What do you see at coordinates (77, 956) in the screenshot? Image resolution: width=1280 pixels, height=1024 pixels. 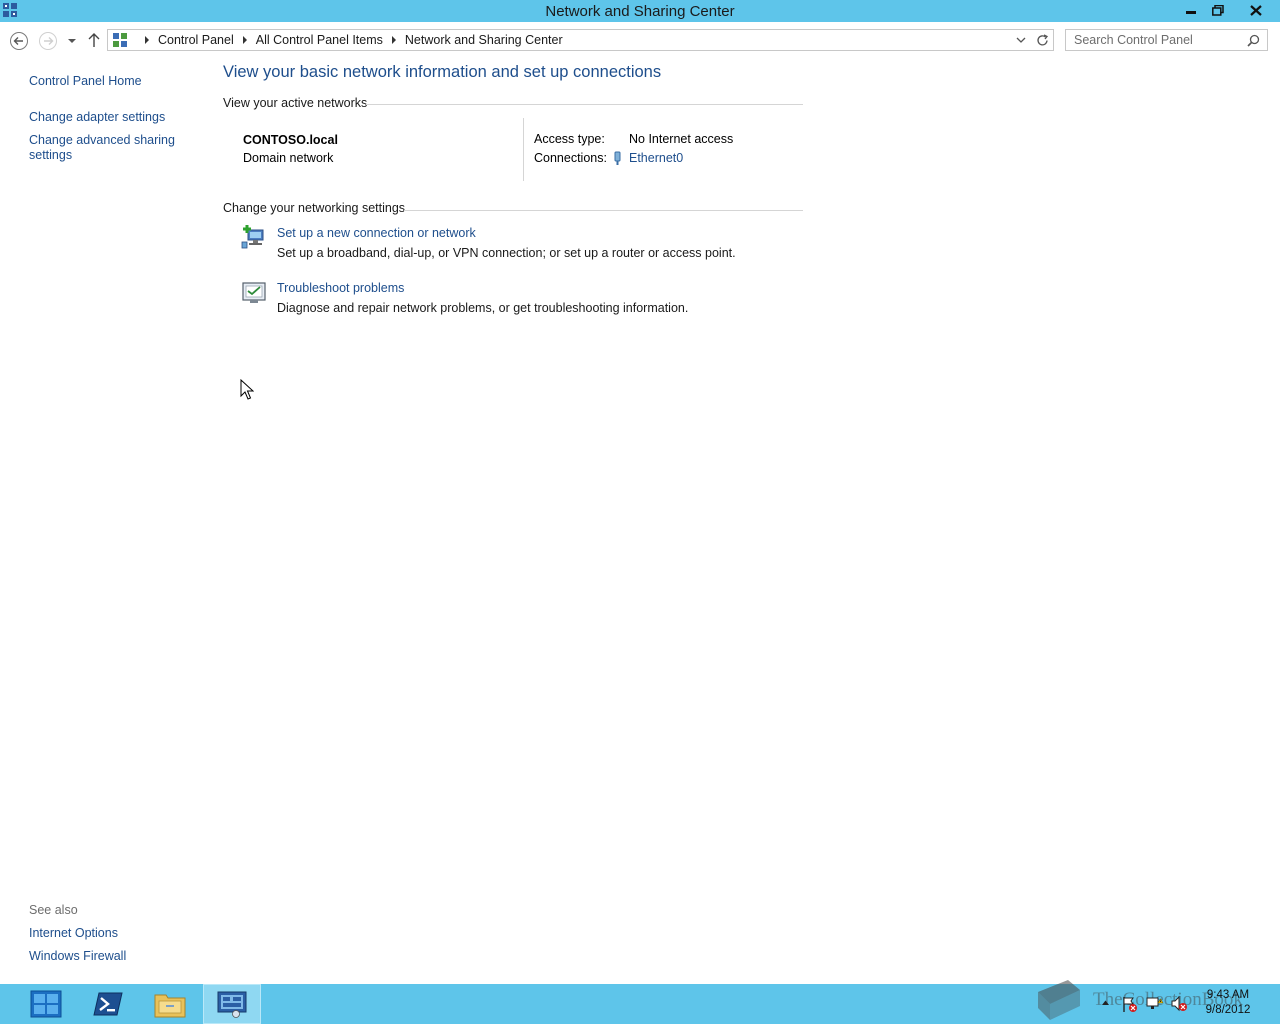 I see `windows-firewall-link: Windows Firewall` at bounding box center [77, 956].